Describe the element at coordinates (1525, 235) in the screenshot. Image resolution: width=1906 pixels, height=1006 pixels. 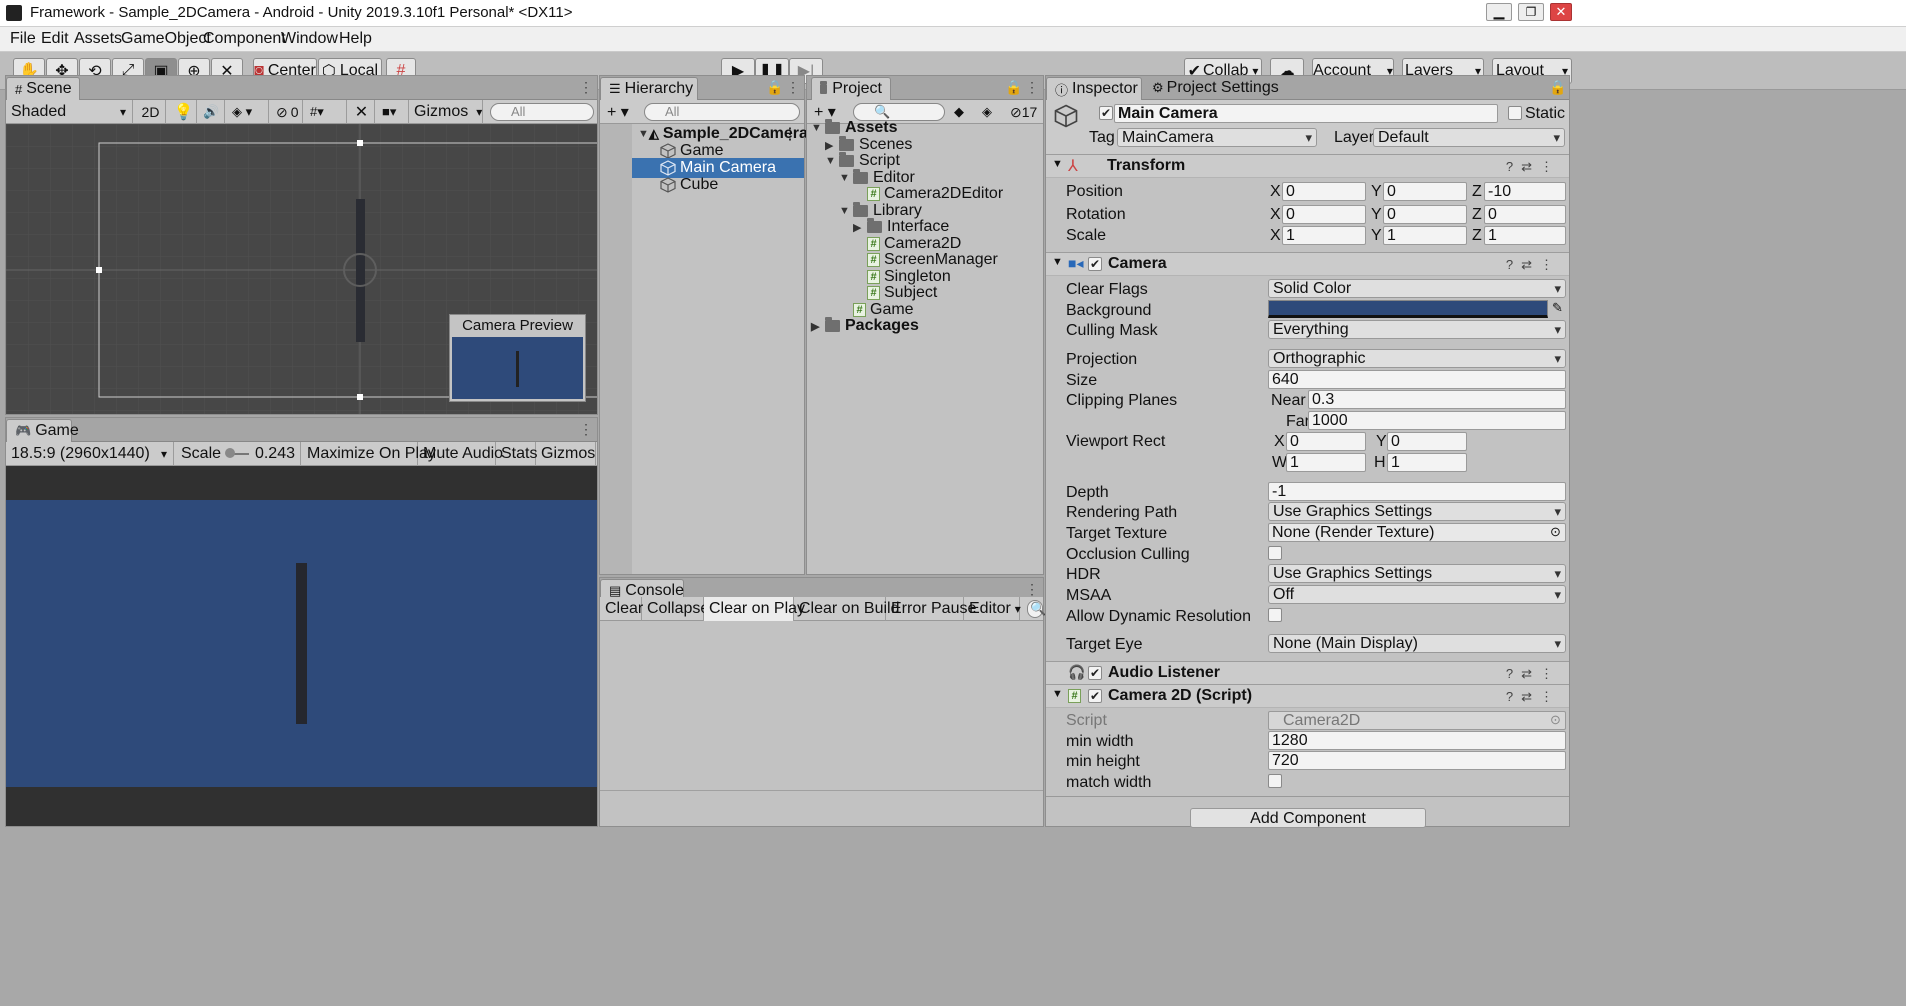
I see `scale-z-input: 1` at that location.